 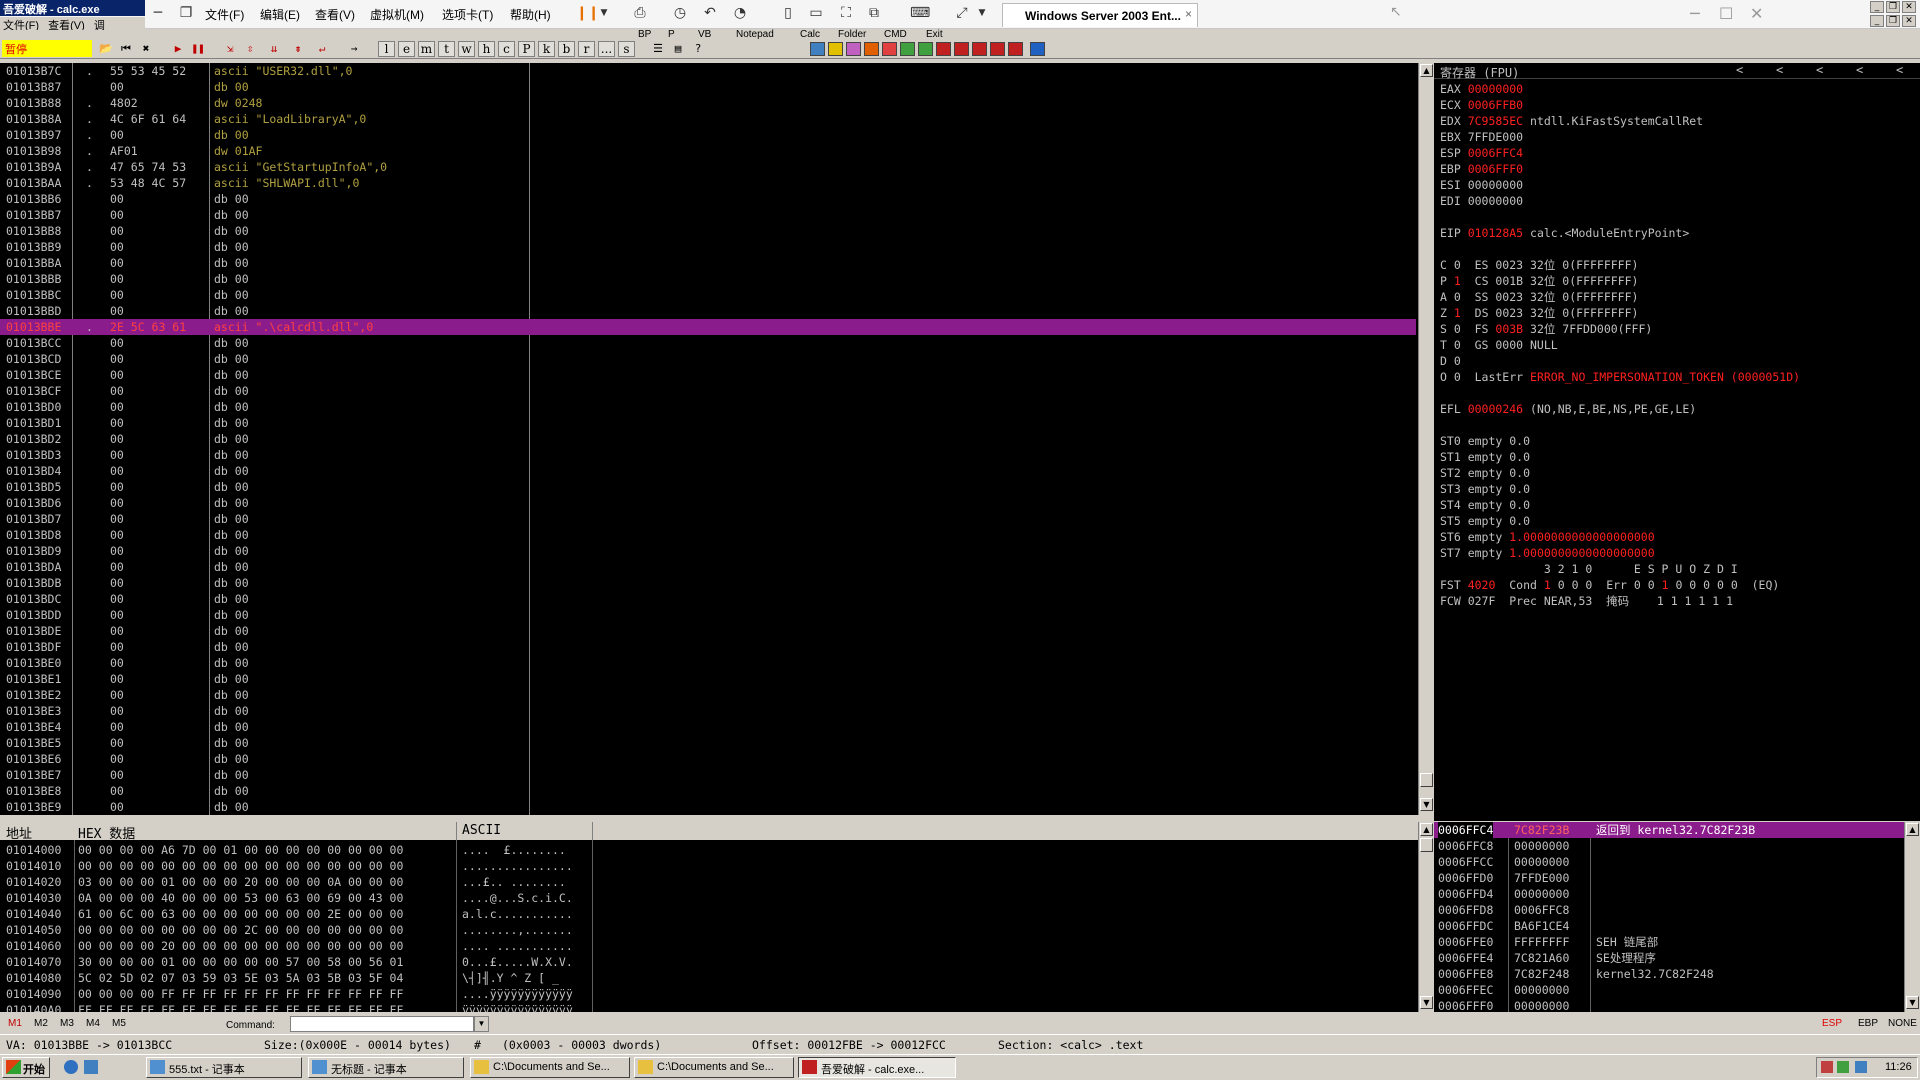 What do you see at coordinates (1546, 329) in the screenshot?
I see `register-line: S 0 FS 003B 32位 7FFDD000(FFF)` at bounding box center [1546, 329].